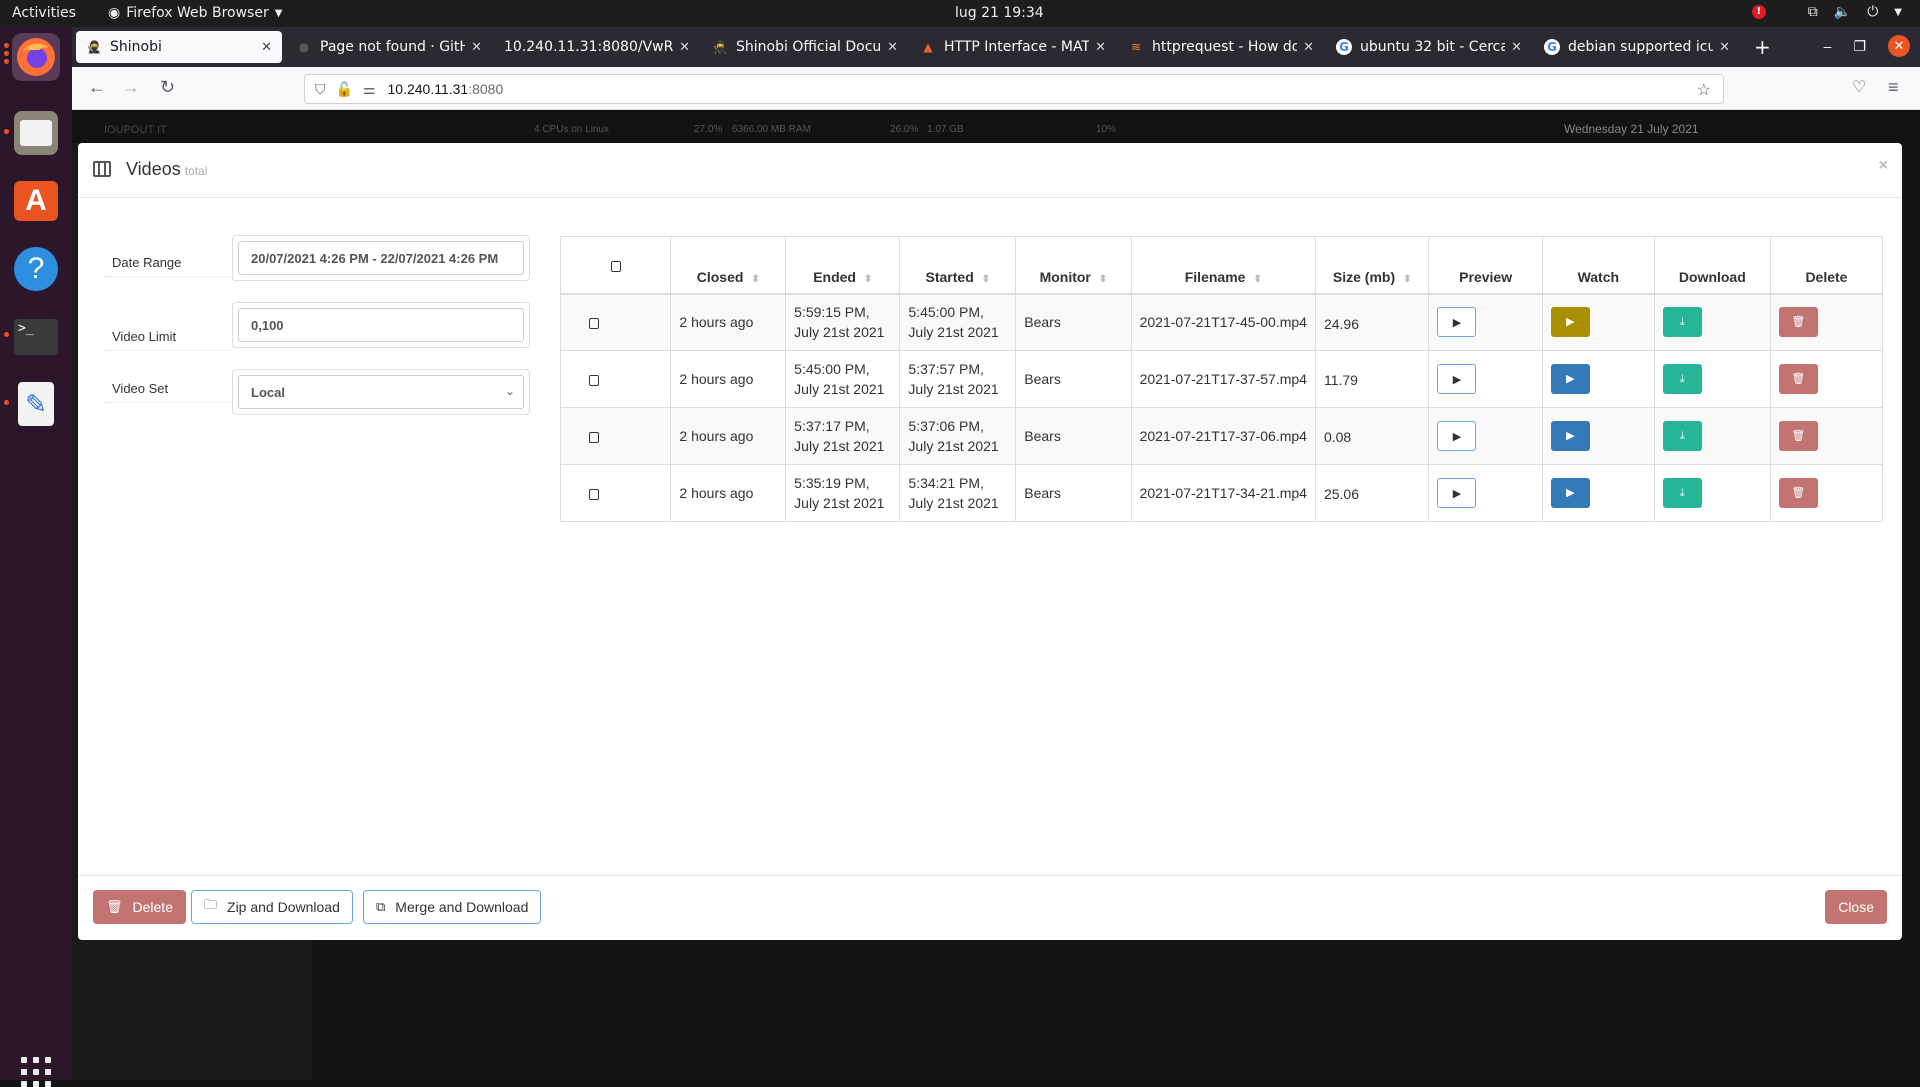  I want to click on closed-cell: 2 hours ago, so click(728, 493).